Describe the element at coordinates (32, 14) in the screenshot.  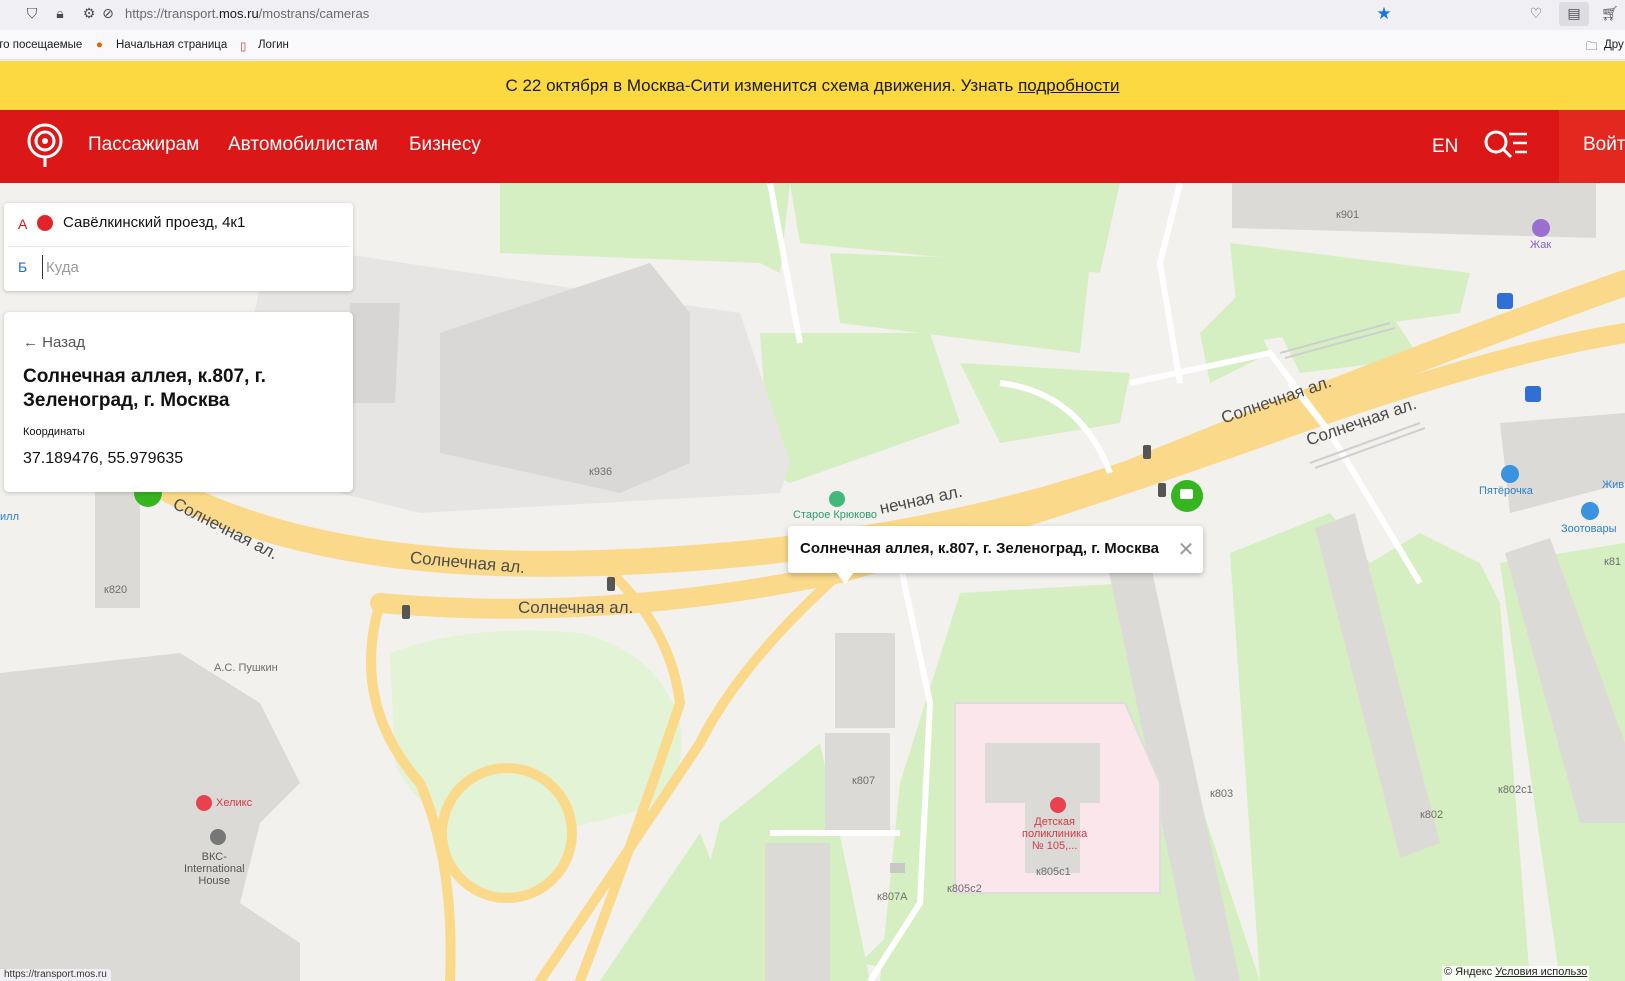
I see `shield-icon: ⛉` at that location.